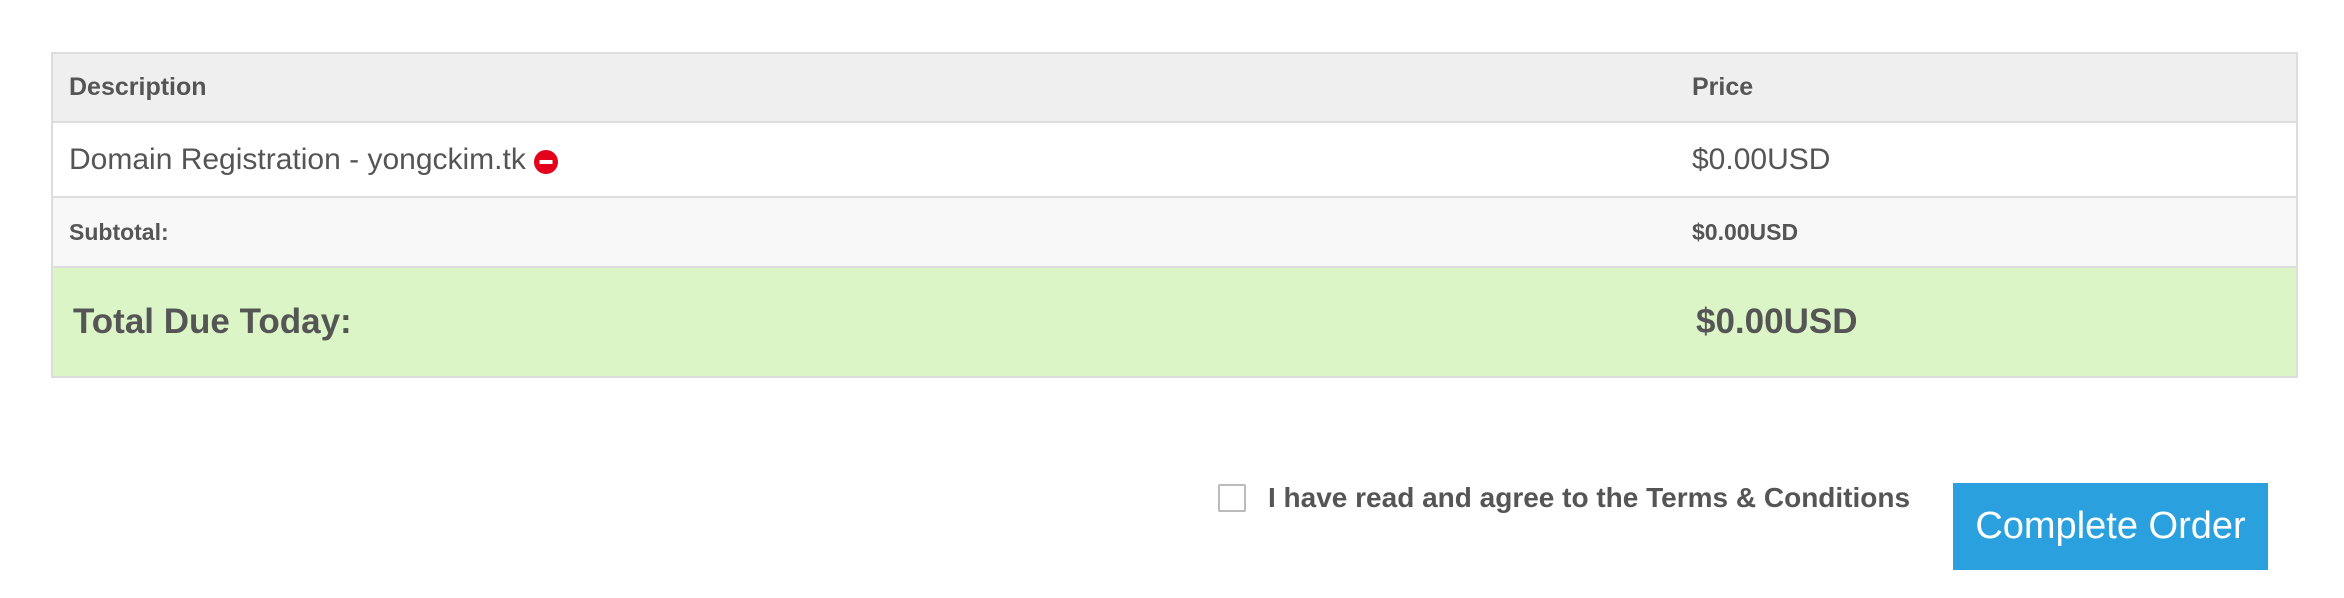  Describe the element at coordinates (1745, 231) in the screenshot. I see `subtotal-value: $0.00USD` at that location.